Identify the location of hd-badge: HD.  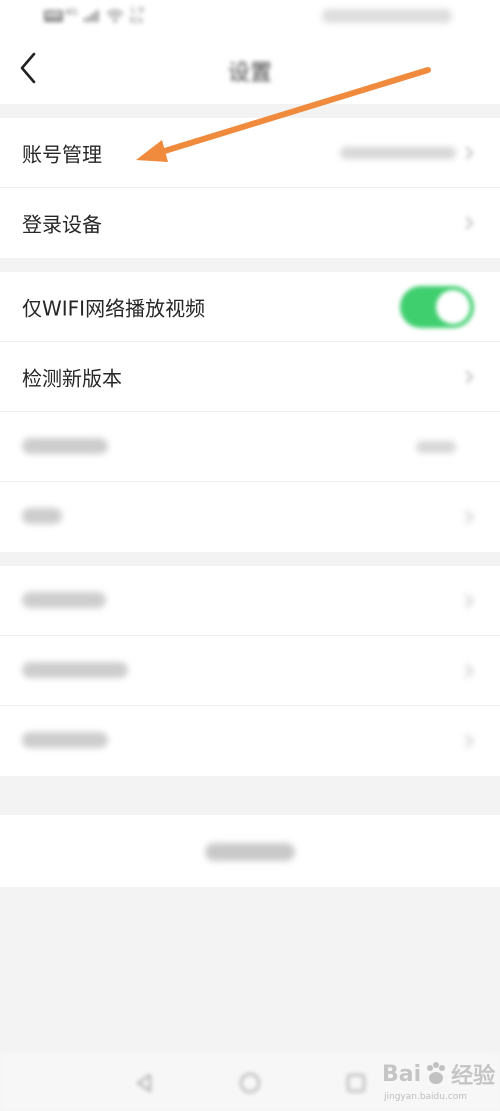
(54, 16).